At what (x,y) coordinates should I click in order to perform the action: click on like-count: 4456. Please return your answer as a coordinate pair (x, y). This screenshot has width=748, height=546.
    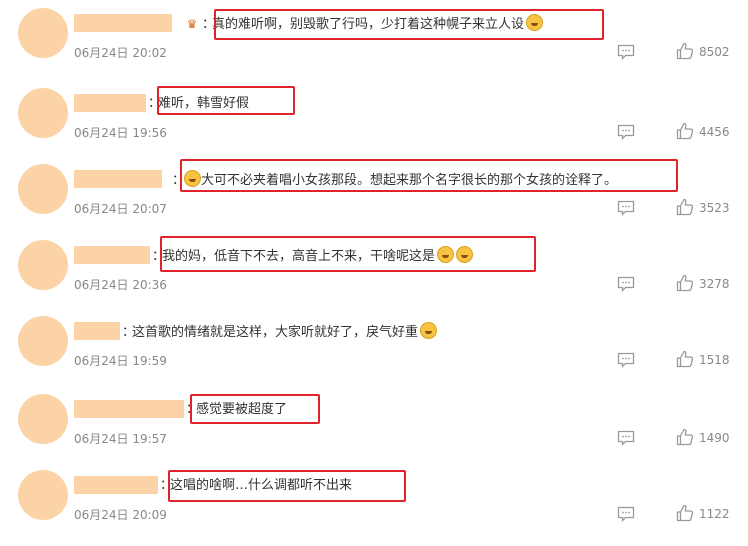
    Looking at the image, I should click on (714, 132).